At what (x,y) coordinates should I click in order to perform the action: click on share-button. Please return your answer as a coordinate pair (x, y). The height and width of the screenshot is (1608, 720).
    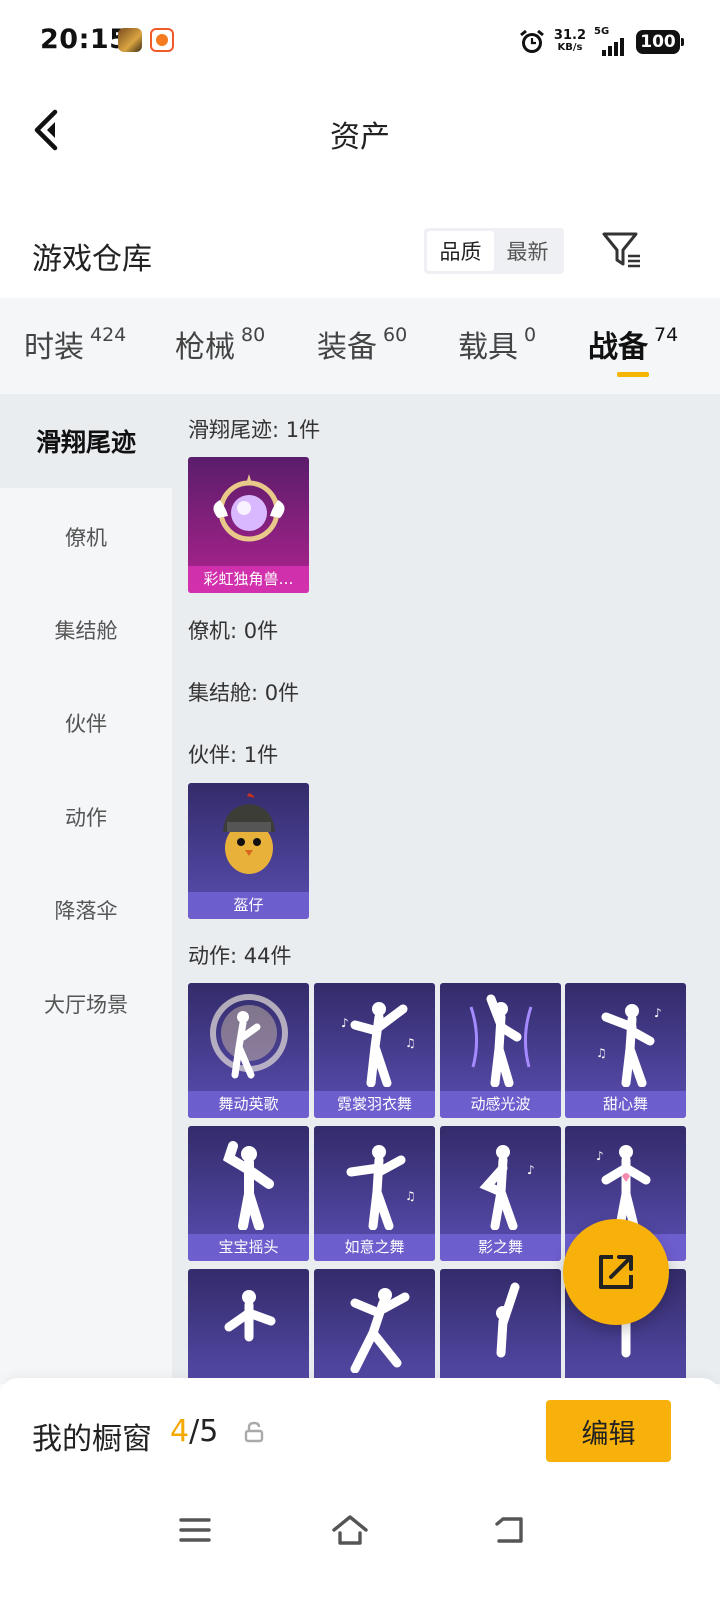
    Looking at the image, I should click on (616, 1272).